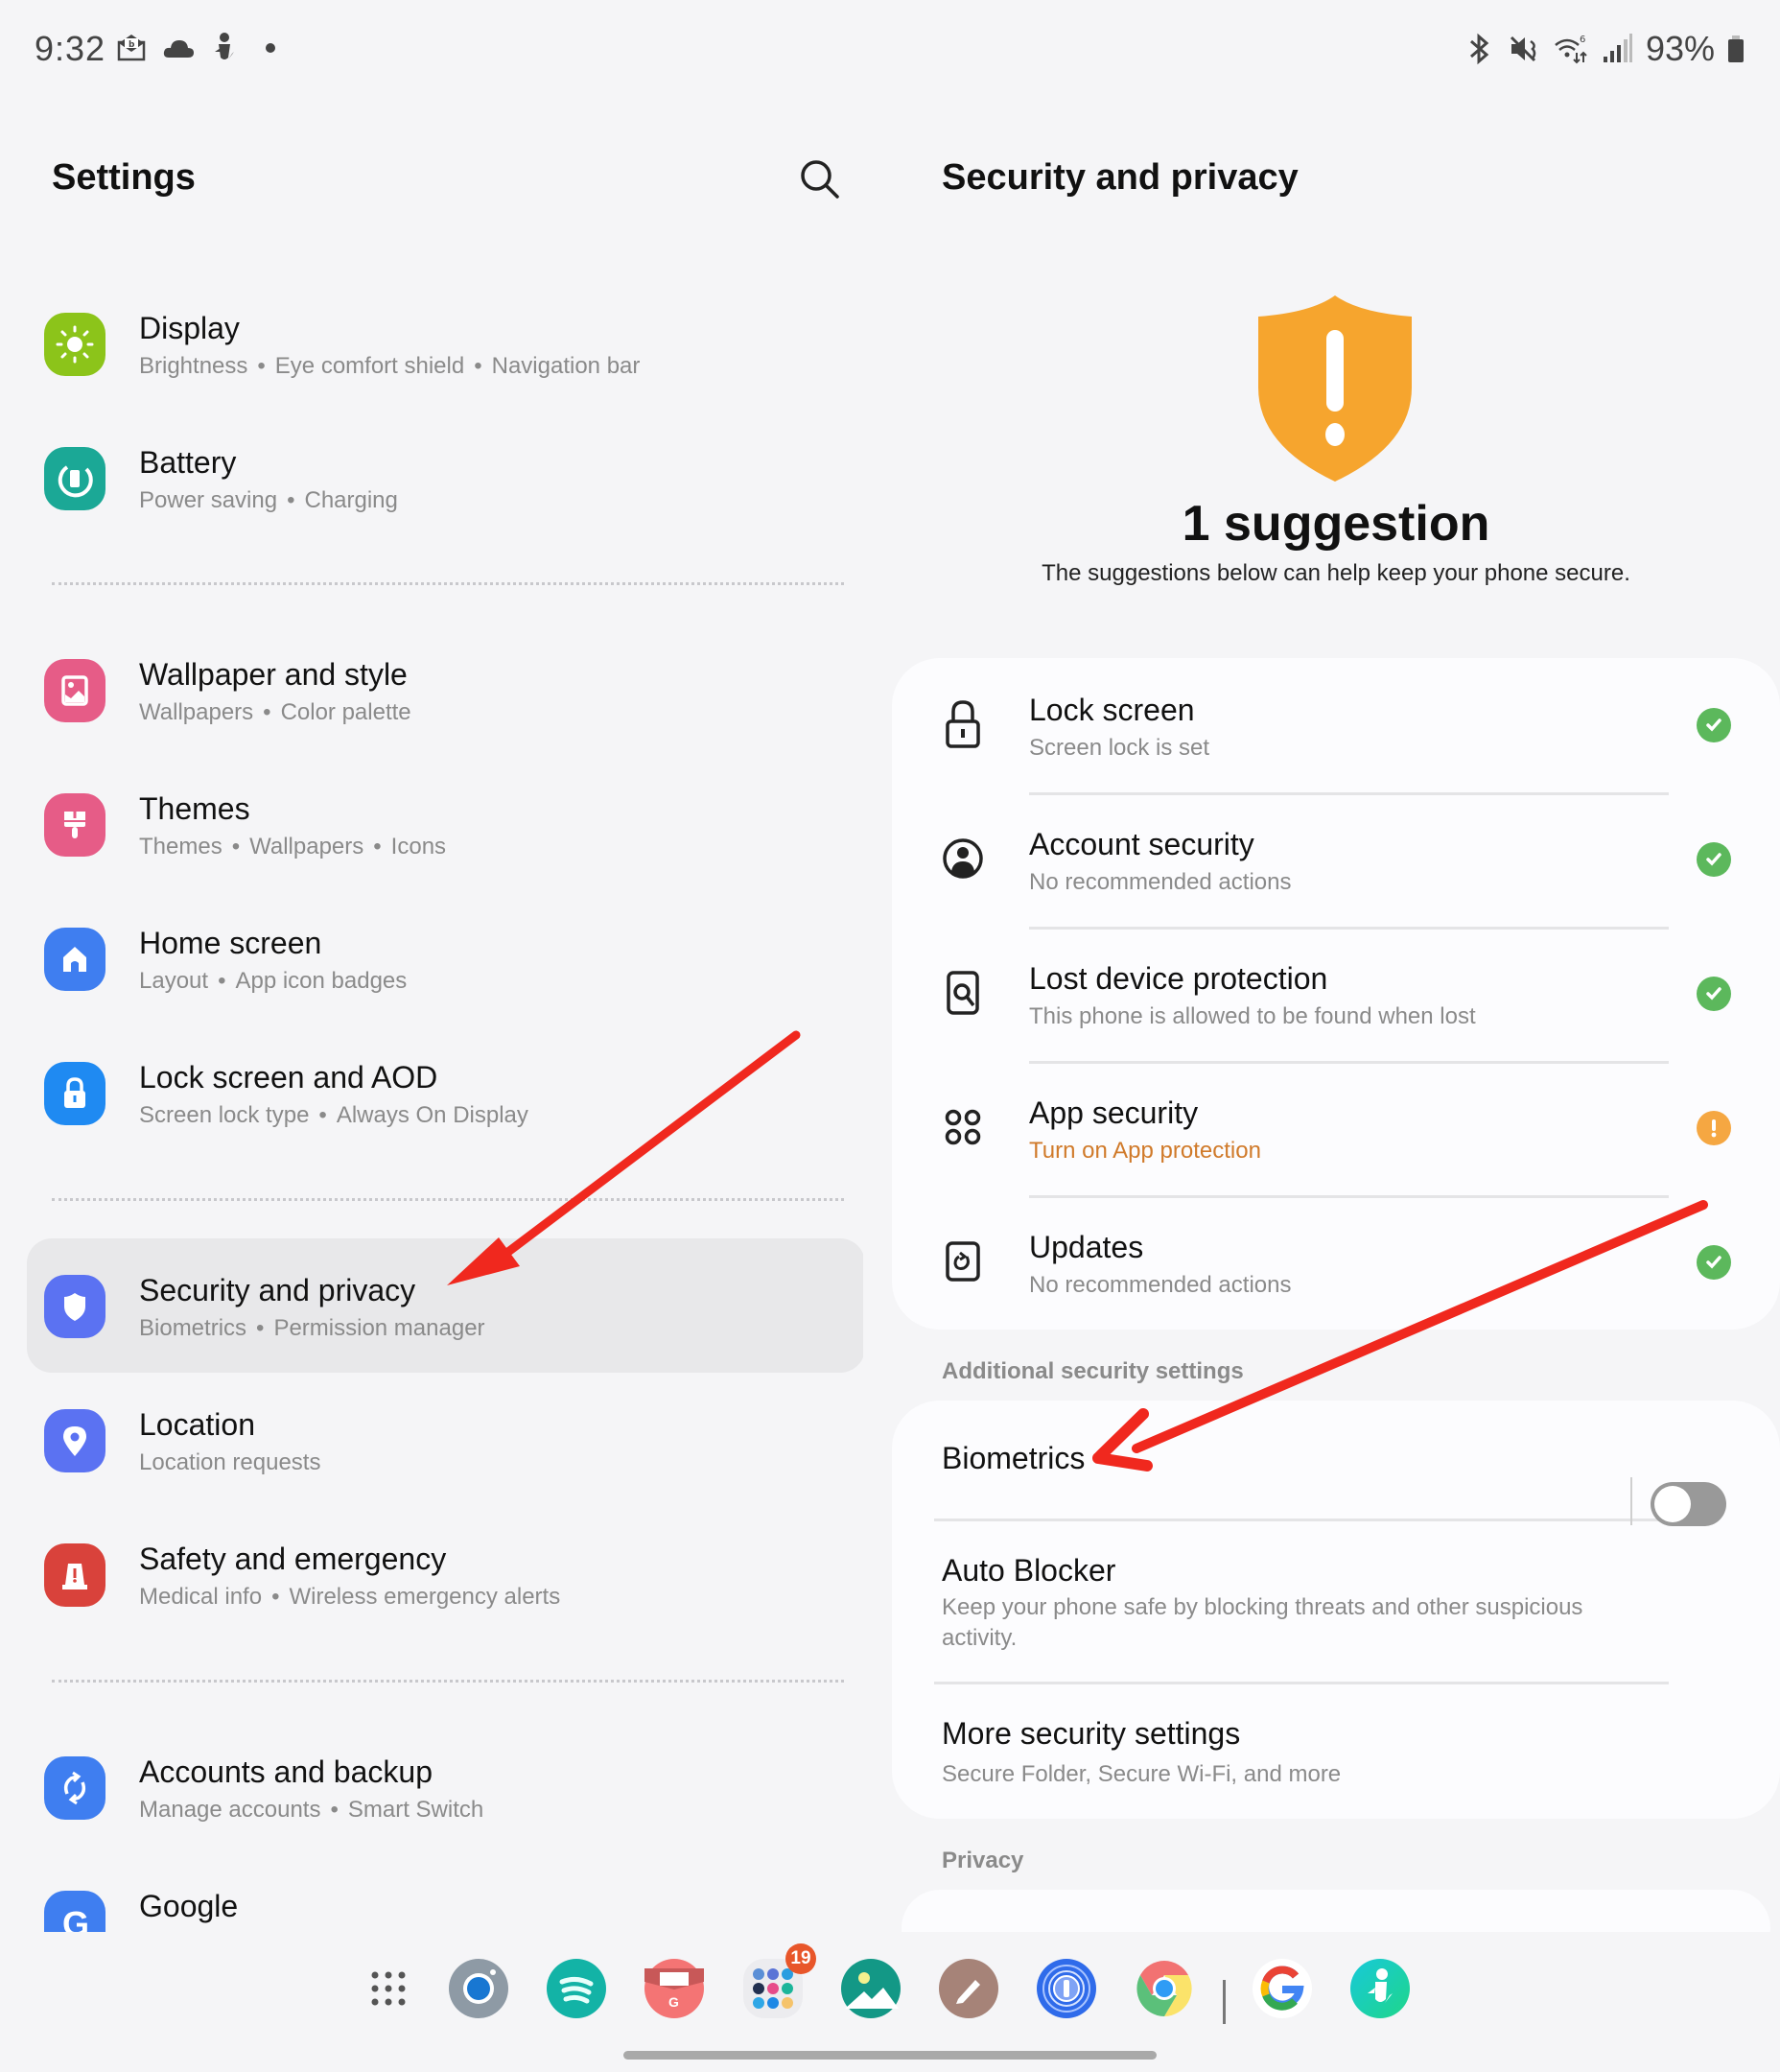 This screenshot has height=2072, width=1780. What do you see at coordinates (445, 1440) in the screenshot?
I see `settings-item-location: Location Location requests` at bounding box center [445, 1440].